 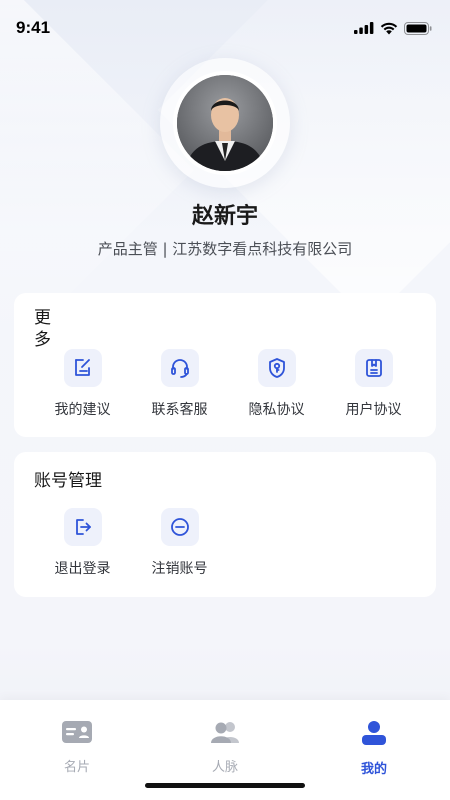 What do you see at coordinates (179, 569) in the screenshot?
I see `delete-account-label: 注销账号` at bounding box center [179, 569].